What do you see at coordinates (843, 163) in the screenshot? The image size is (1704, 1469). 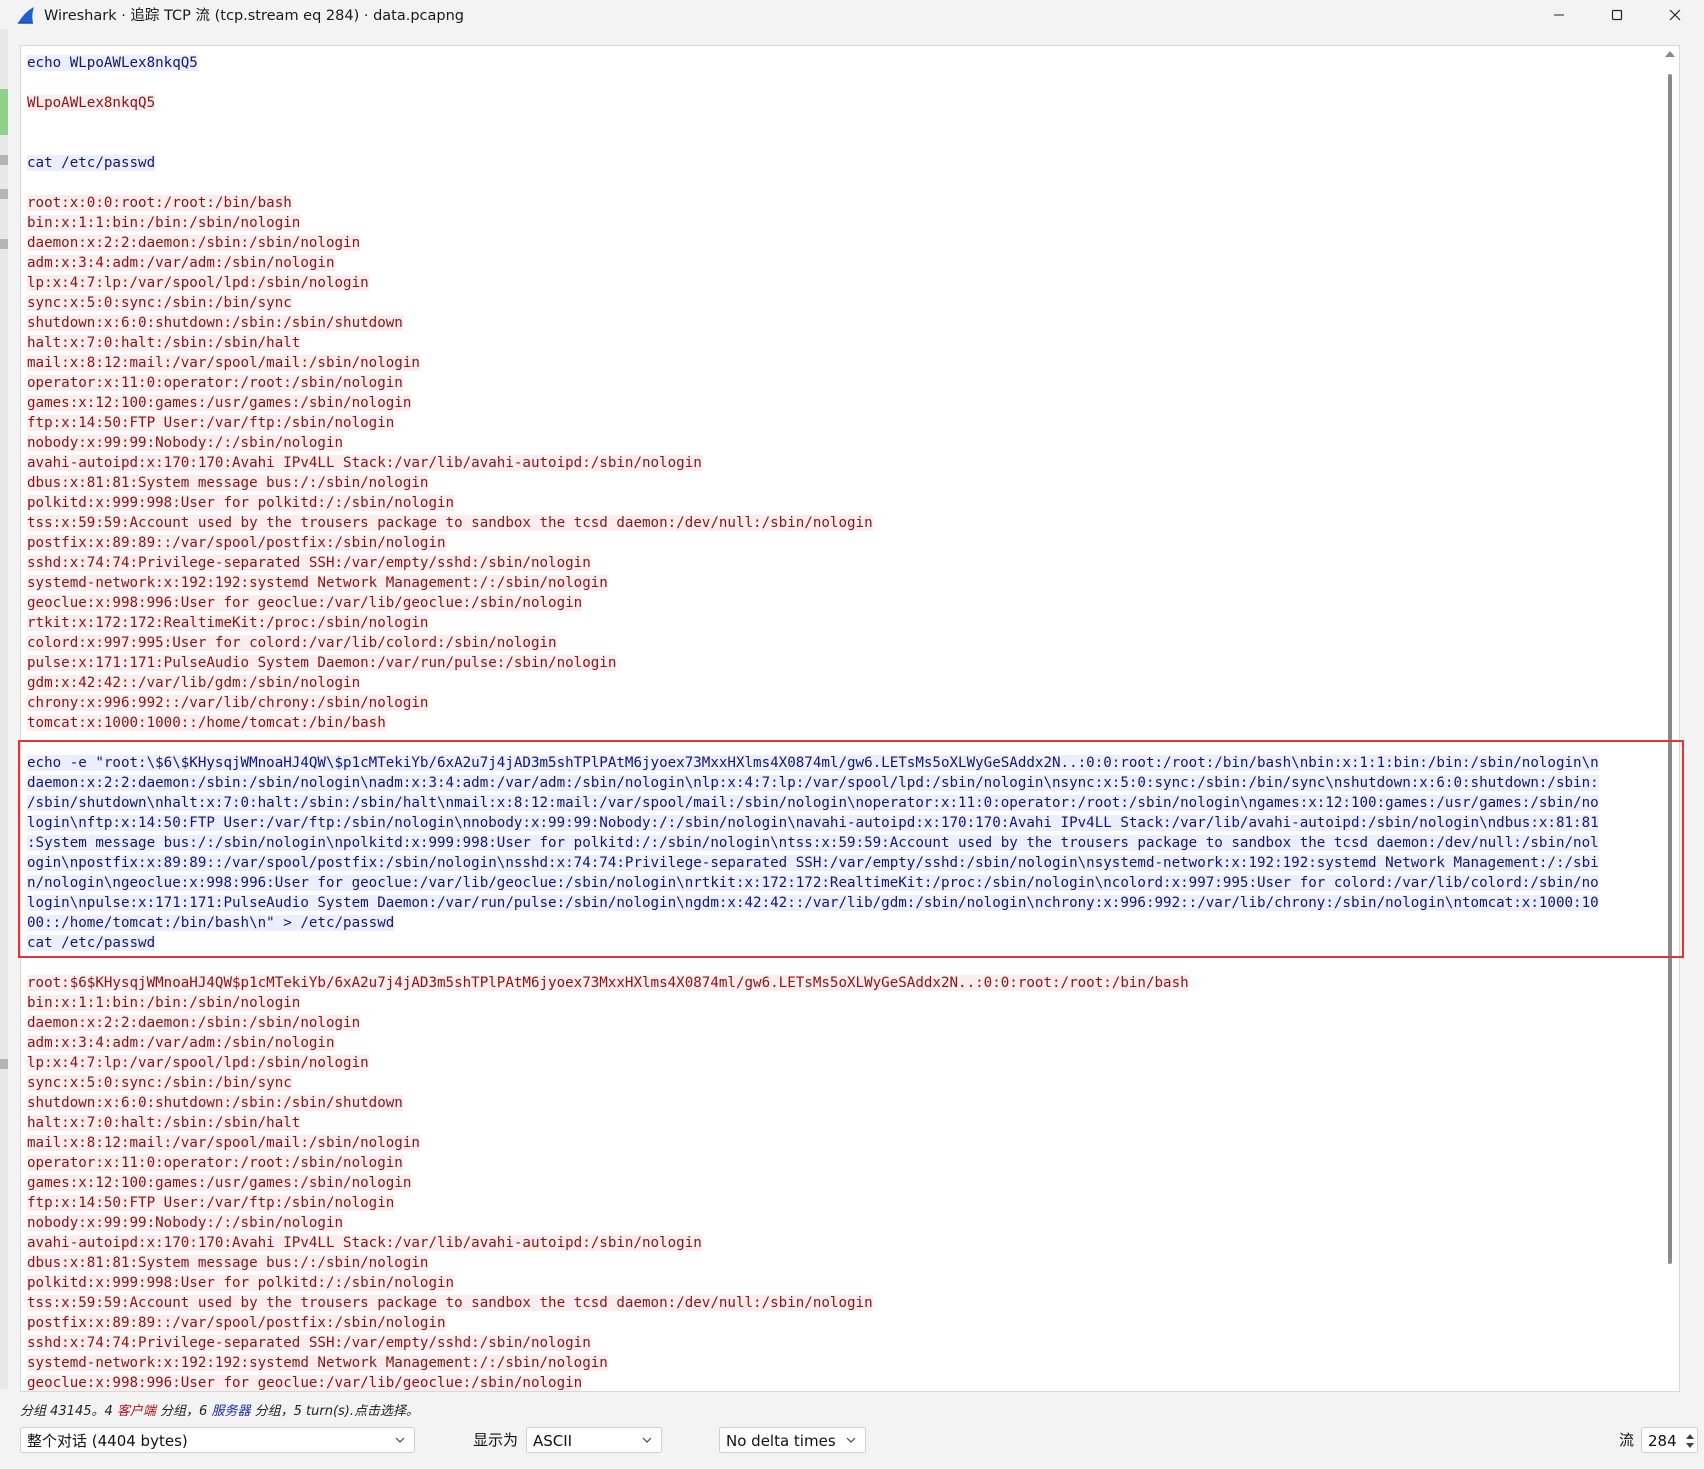 I see `server-data-chunk: cat /etc/passwd` at bounding box center [843, 163].